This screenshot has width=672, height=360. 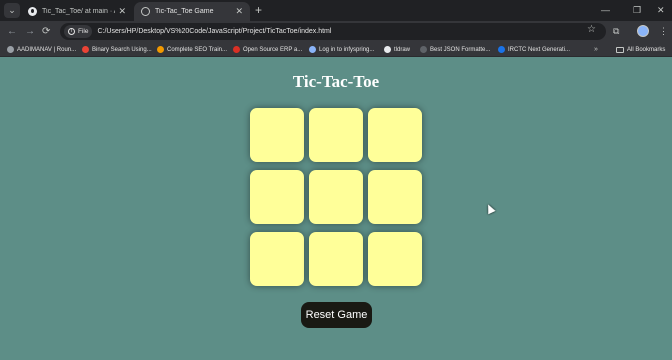 I want to click on game-board, so click(x=336, y=197).